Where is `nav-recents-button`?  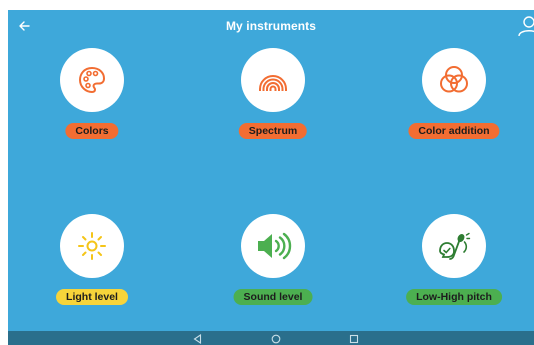 nav-recents-button is located at coordinates (354, 338).